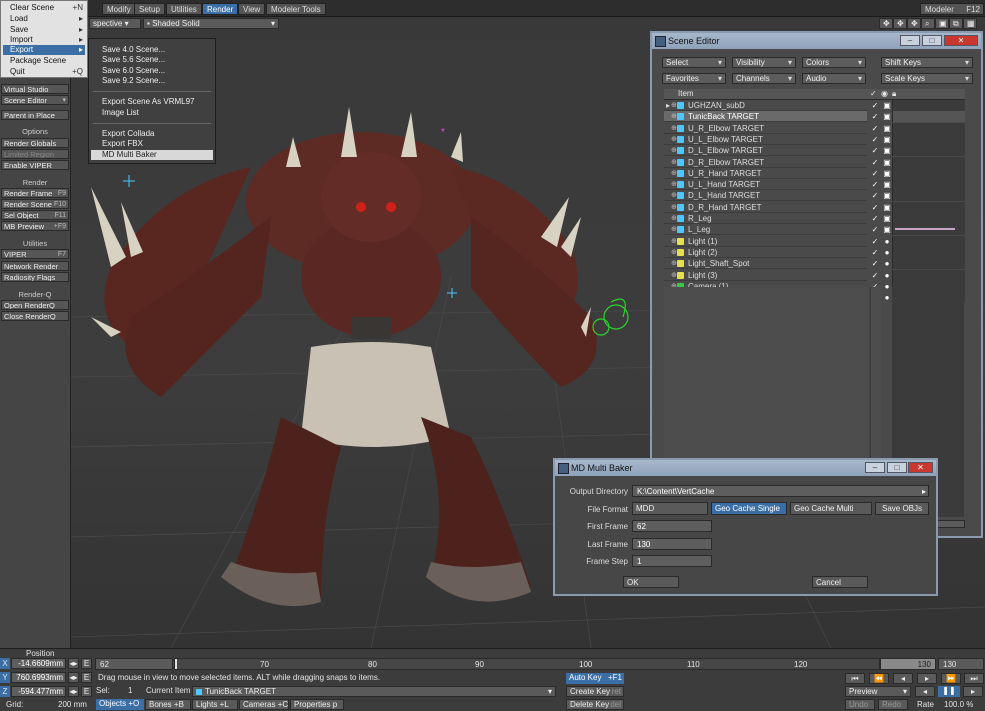  Describe the element at coordinates (176, 664) in the screenshot. I see `timeline-playhead` at that location.